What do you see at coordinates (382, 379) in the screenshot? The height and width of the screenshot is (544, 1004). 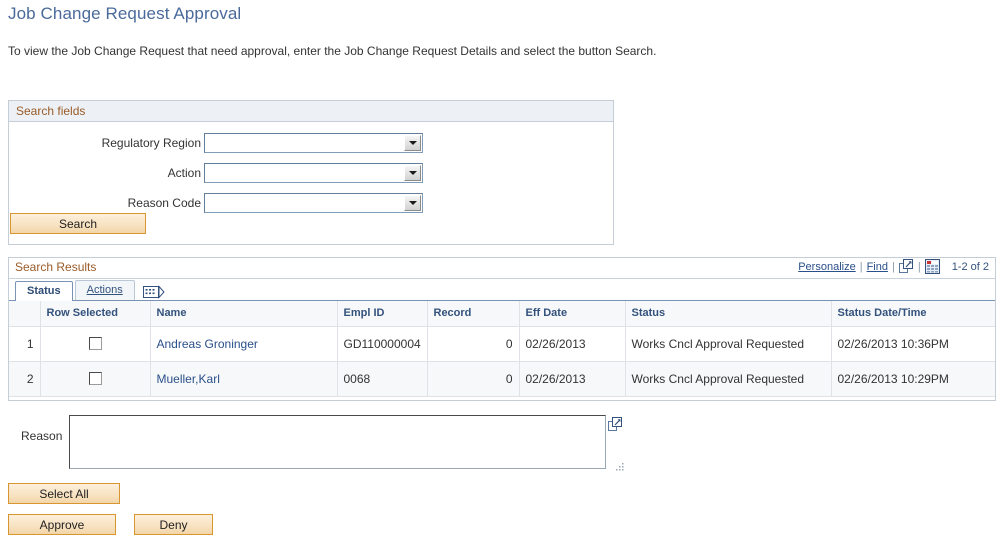 I see `empl-id-cell: 0068` at bounding box center [382, 379].